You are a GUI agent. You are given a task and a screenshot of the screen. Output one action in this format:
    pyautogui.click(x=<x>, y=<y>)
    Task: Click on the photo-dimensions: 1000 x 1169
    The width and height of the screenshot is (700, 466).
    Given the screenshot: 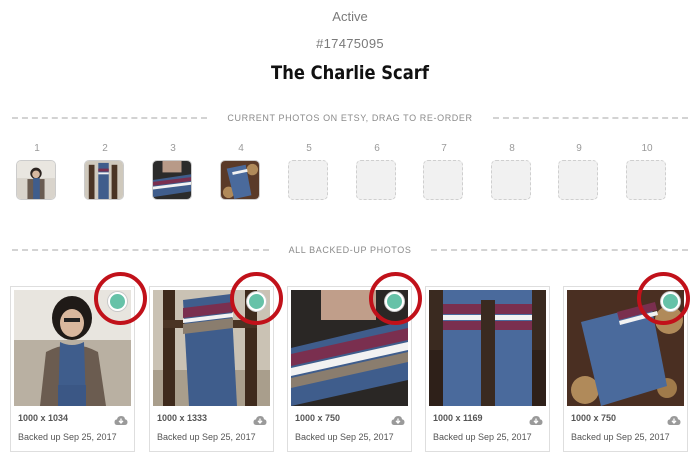 What is the action you would take?
    pyautogui.click(x=458, y=418)
    